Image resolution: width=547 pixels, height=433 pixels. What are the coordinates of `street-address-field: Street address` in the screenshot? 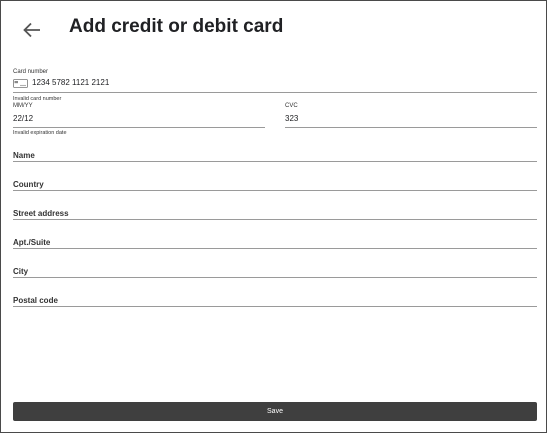 It's located at (275, 211).